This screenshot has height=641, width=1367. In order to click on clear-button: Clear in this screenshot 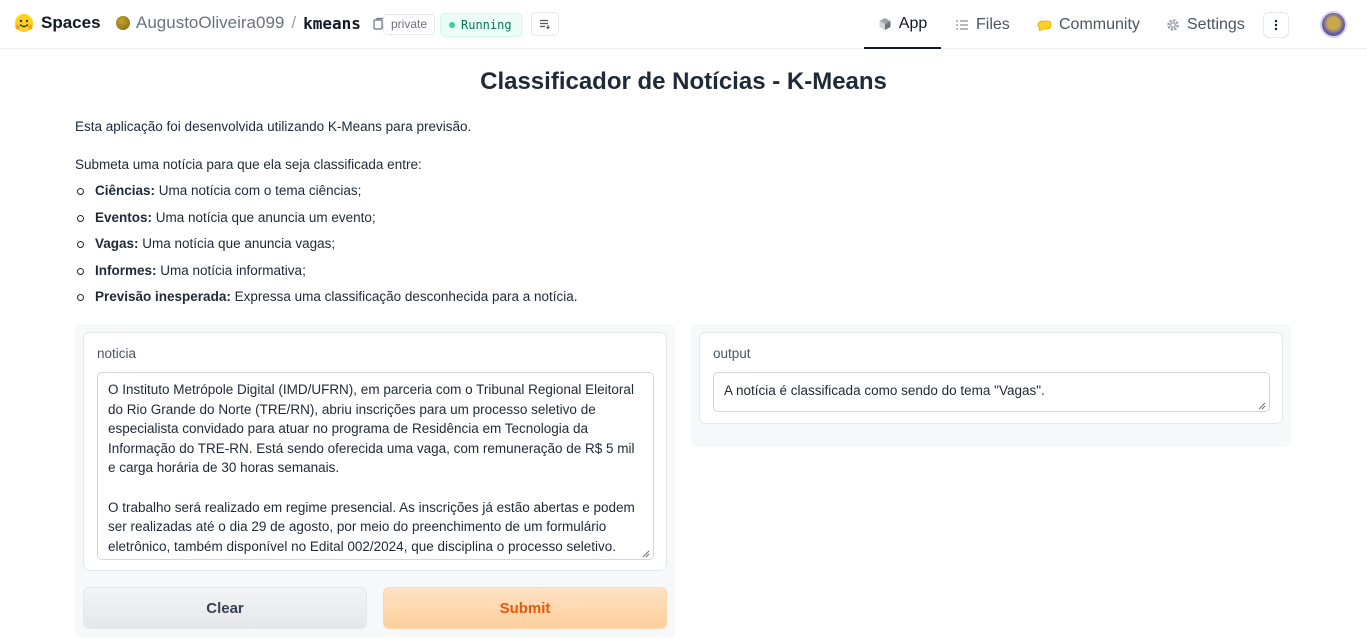, I will do `click(225, 608)`.